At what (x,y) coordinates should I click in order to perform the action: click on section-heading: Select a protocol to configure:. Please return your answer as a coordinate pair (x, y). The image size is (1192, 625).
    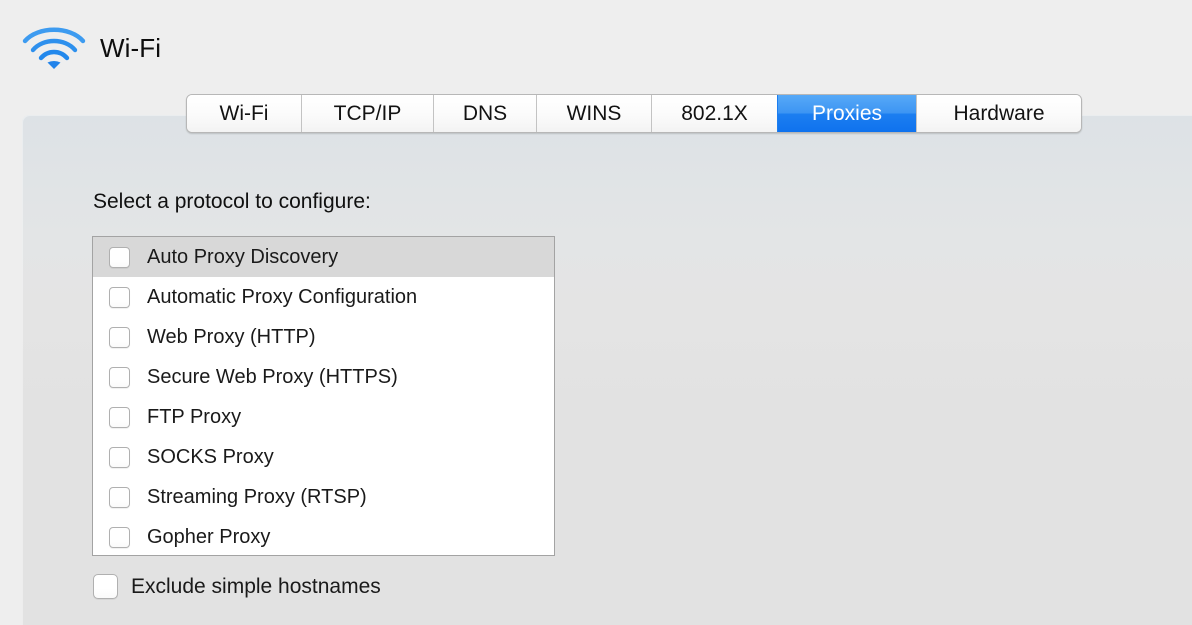
    Looking at the image, I should click on (232, 201).